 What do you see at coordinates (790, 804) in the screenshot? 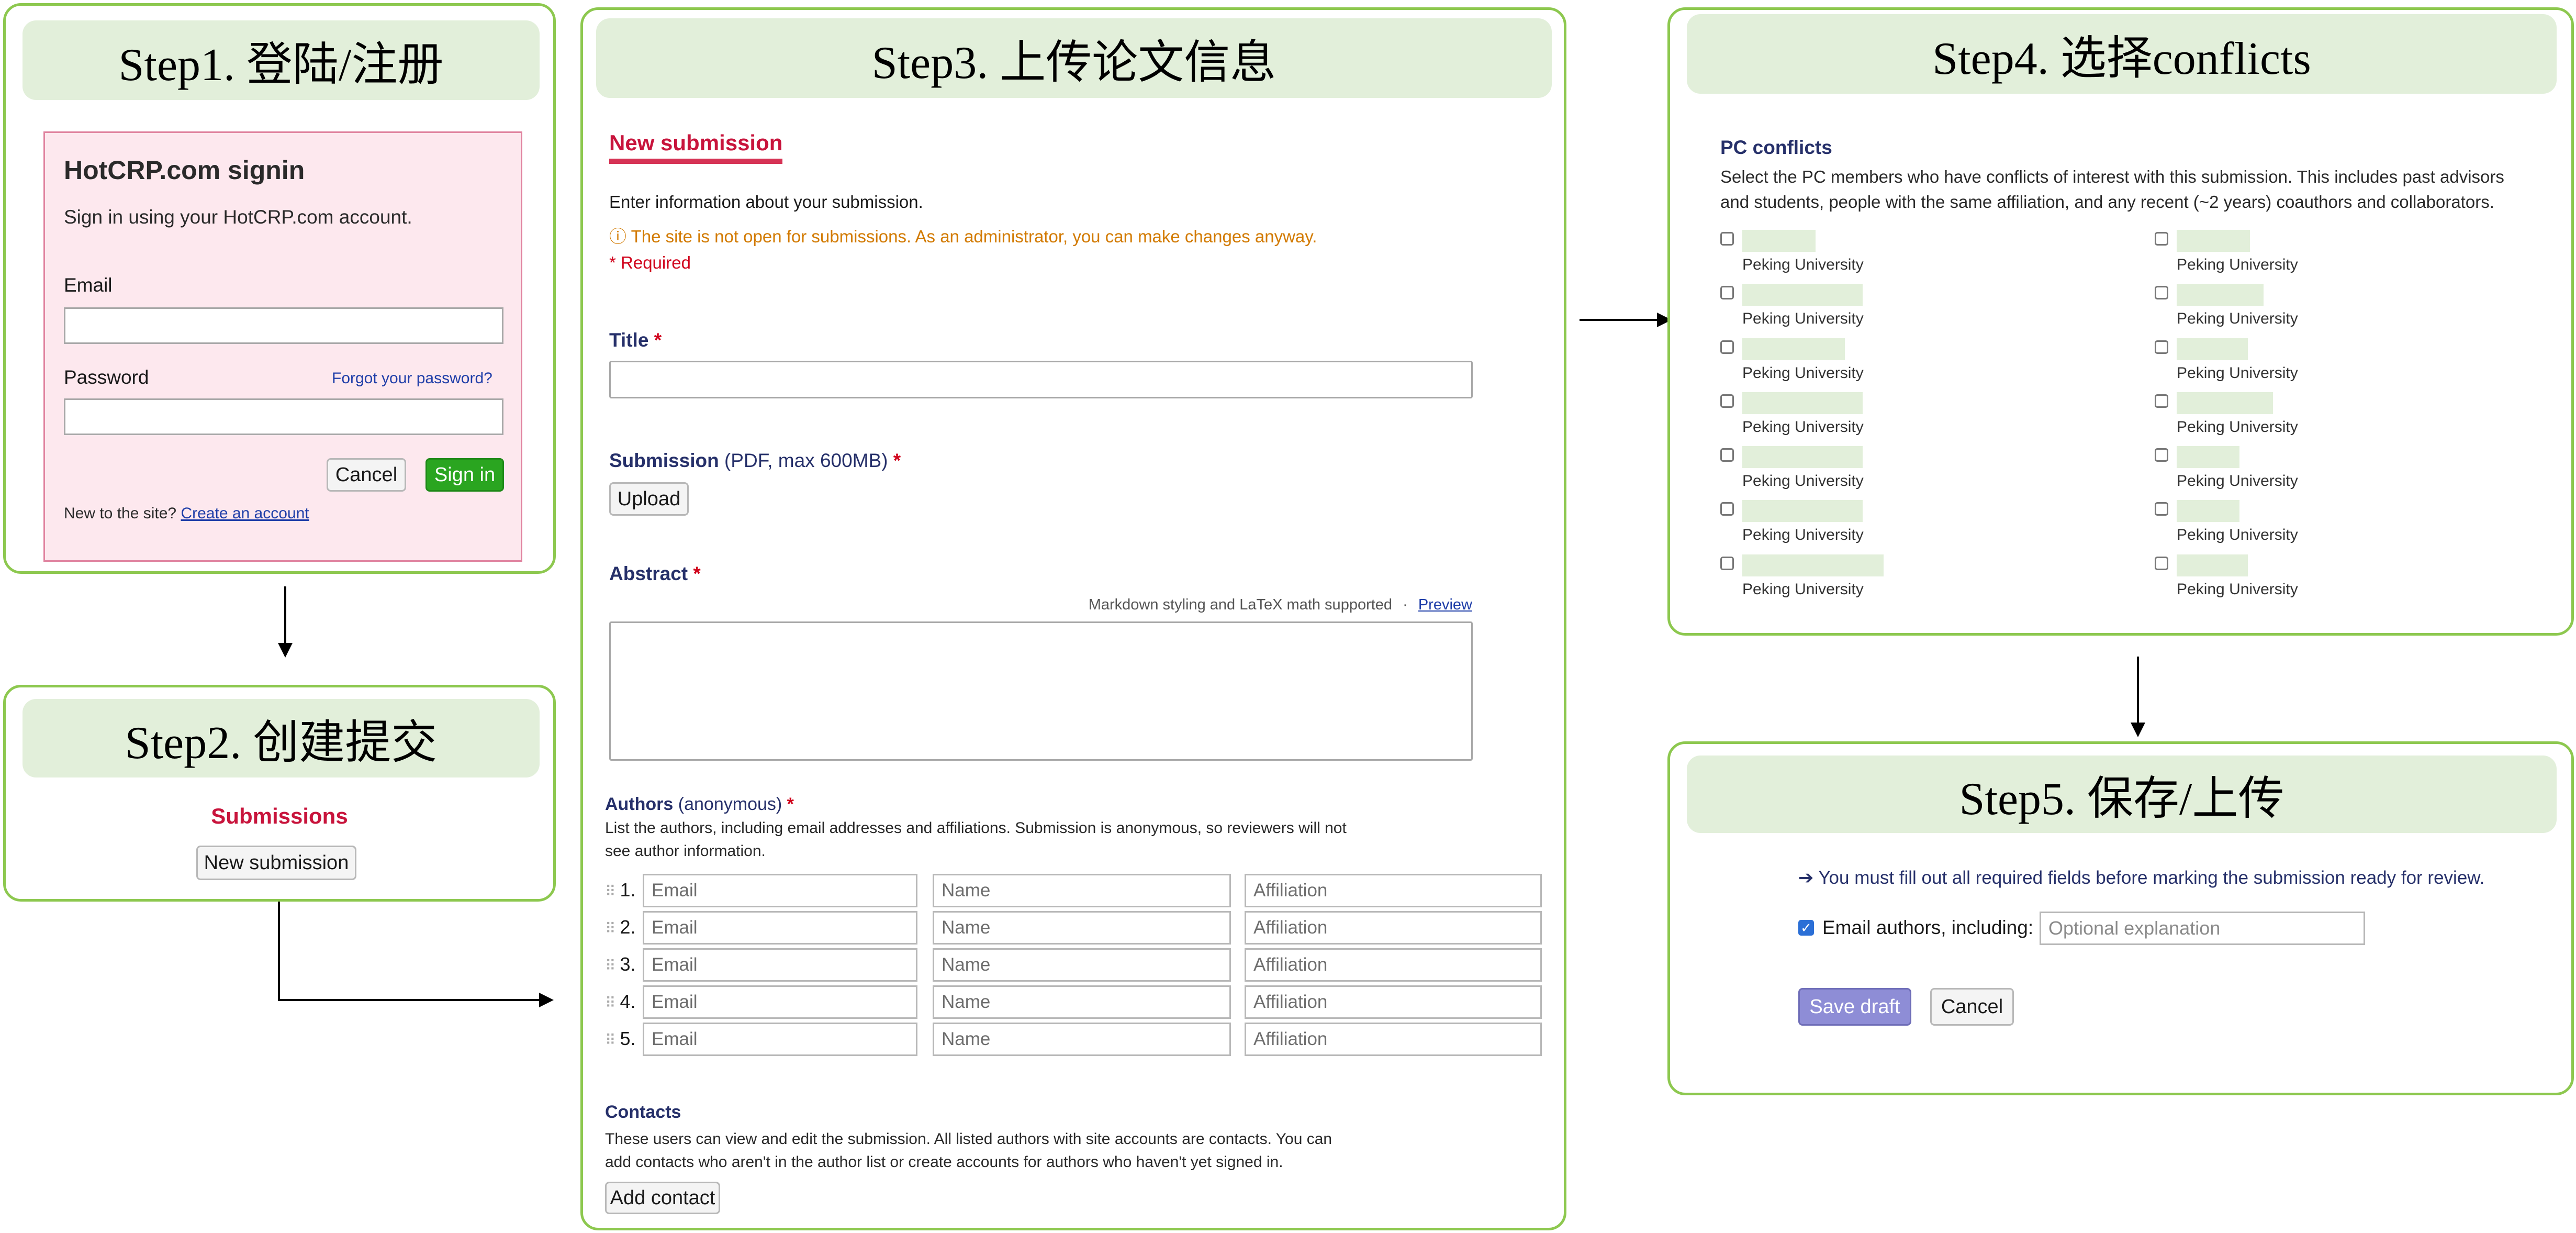
I see `authors-required-mark: *` at bounding box center [790, 804].